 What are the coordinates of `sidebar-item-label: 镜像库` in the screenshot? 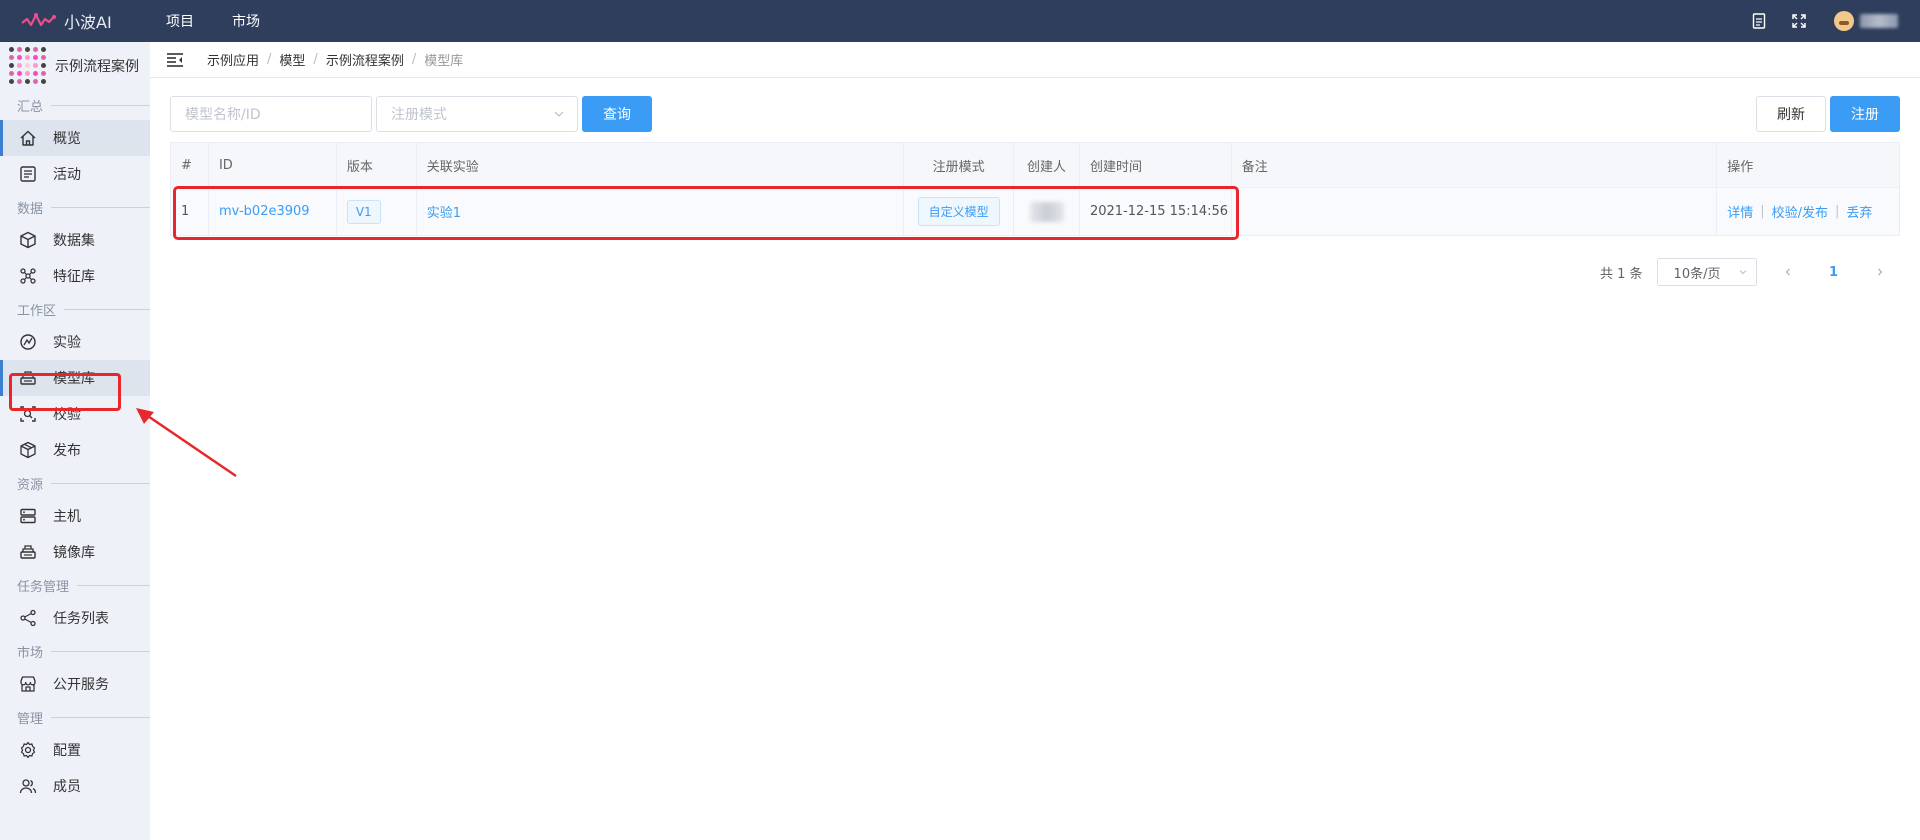 It's located at (74, 553).